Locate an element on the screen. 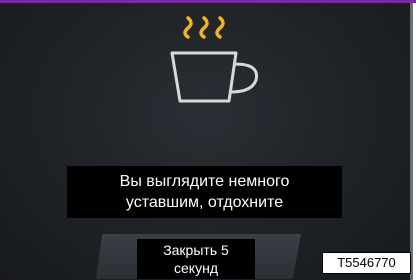 Image resolution: width=416 pixels, height=280 pixels. steam-icon is located at coordinates (204, 27).